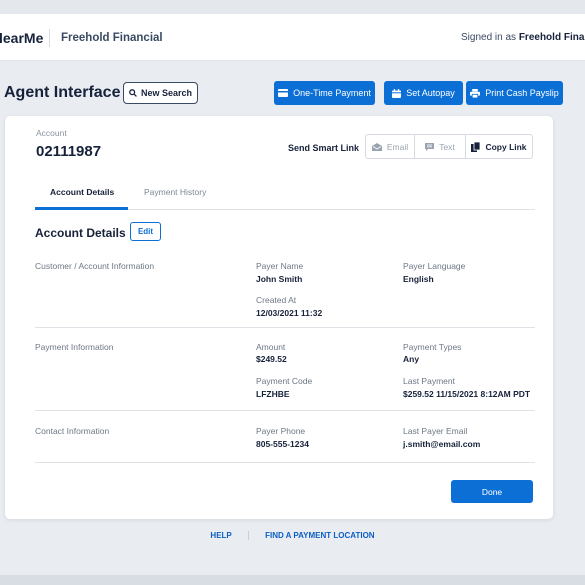 The height and width of the screenshot is (585, 585). Describe the element at coordinates (72, 431) in the screenshot. I see `section-contact-title: Contact Information` at that location.